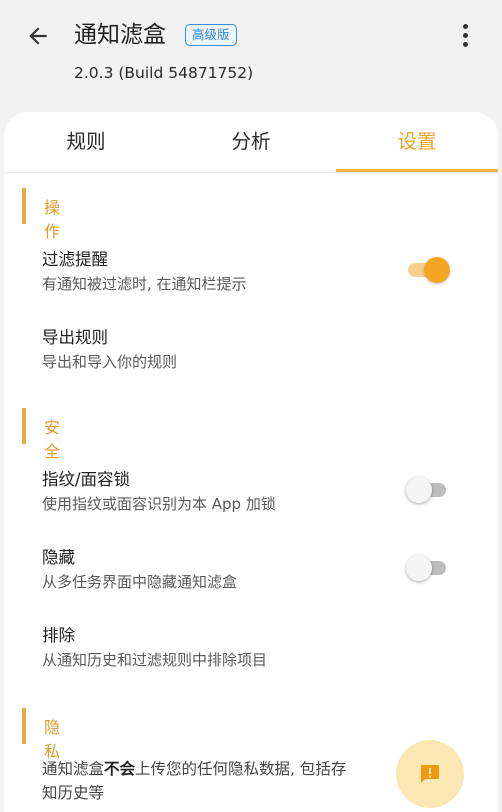 This screenshot has height=812, width=502. Describe the element at coordinates (58, 557) in the screenshot. I see `setting-title: 隐藏` at that location.